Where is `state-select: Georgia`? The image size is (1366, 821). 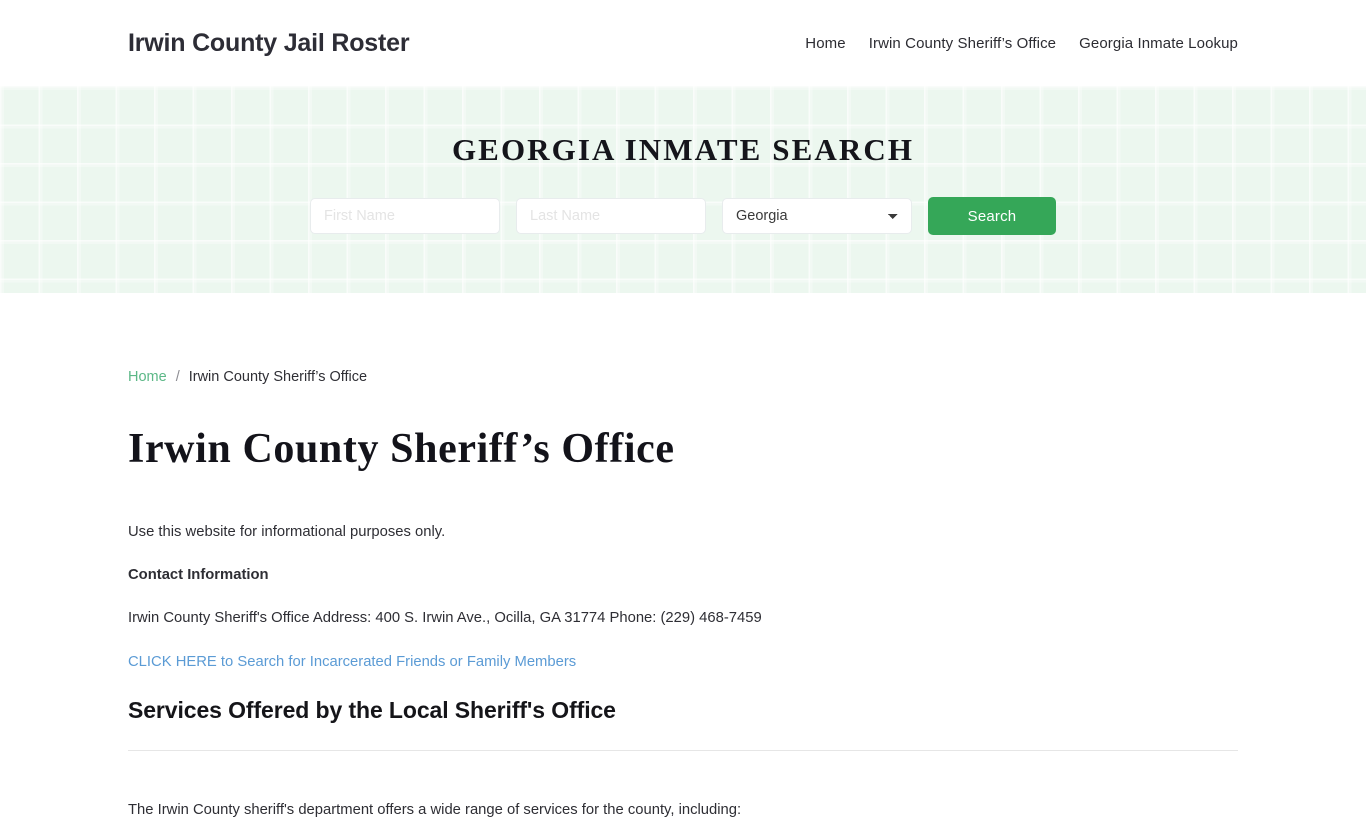
state-select: Georgia is located at coordinates (817, 216).